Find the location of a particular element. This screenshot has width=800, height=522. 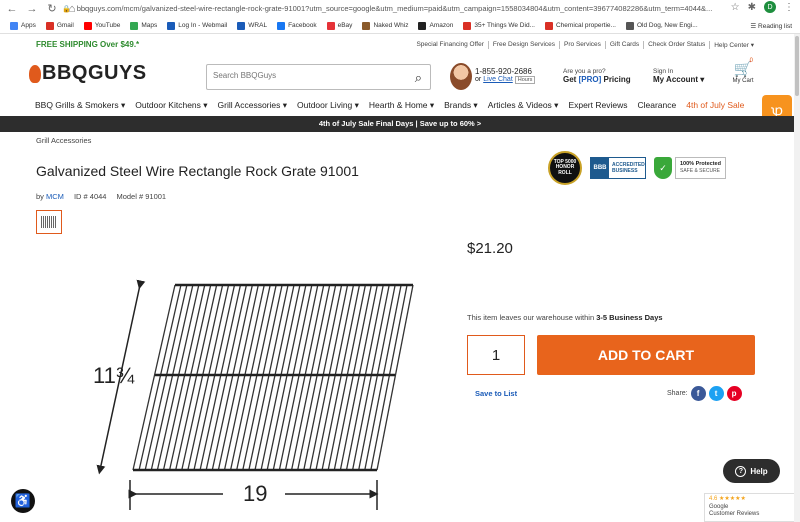

nav-item: Articles & Videos ▾ is located at coordinates (523, 105).